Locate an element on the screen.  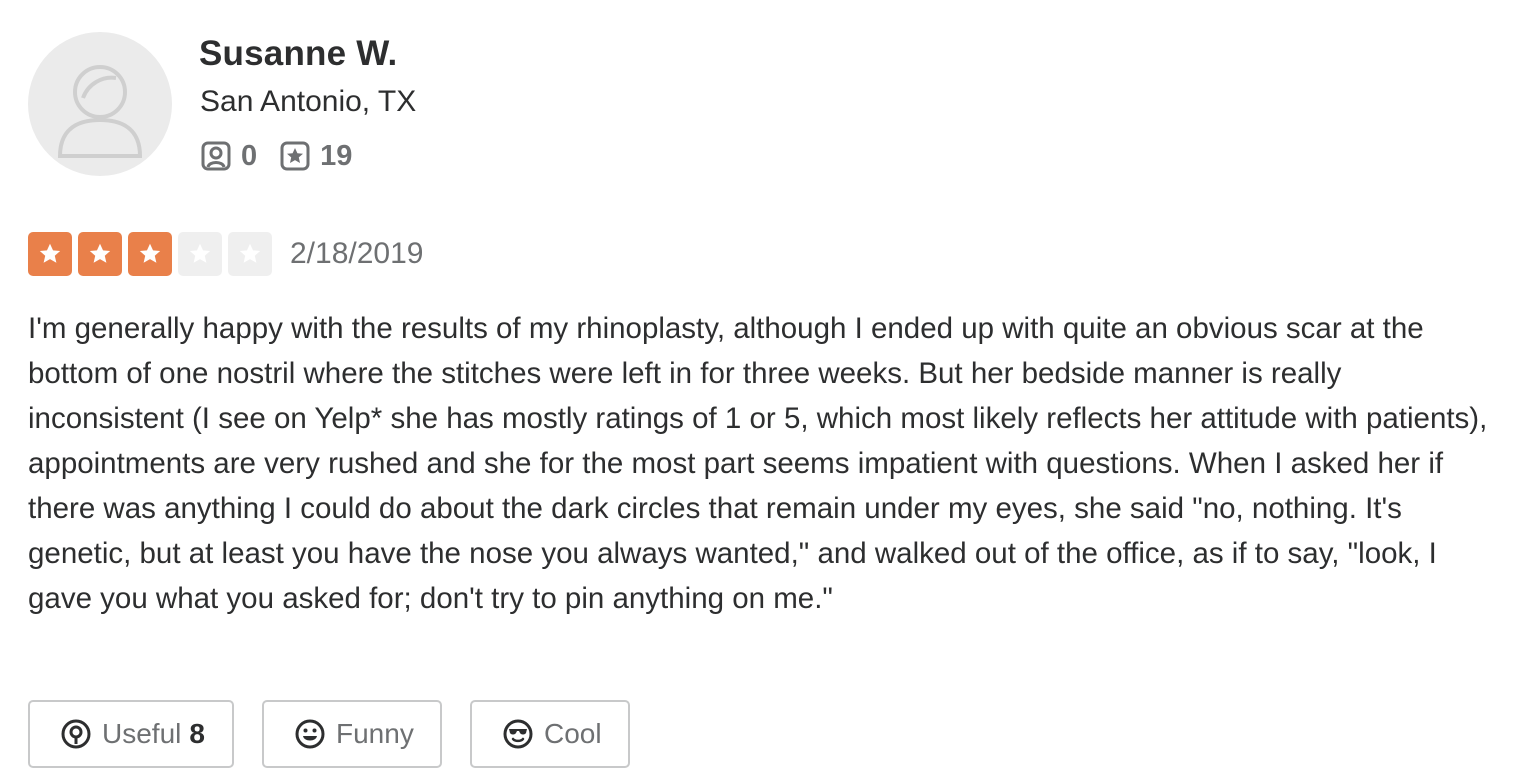
friends-stat: 0 is located at coordinates (228, 156).